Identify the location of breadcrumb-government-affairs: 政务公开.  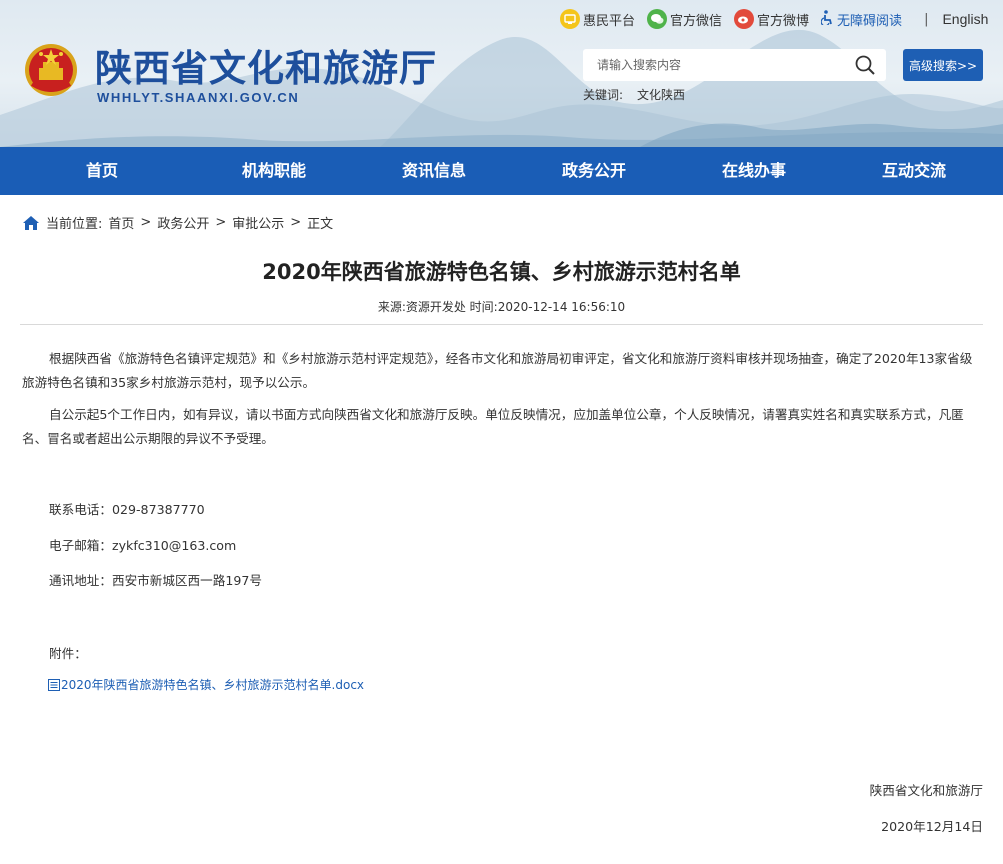
(183, 222).